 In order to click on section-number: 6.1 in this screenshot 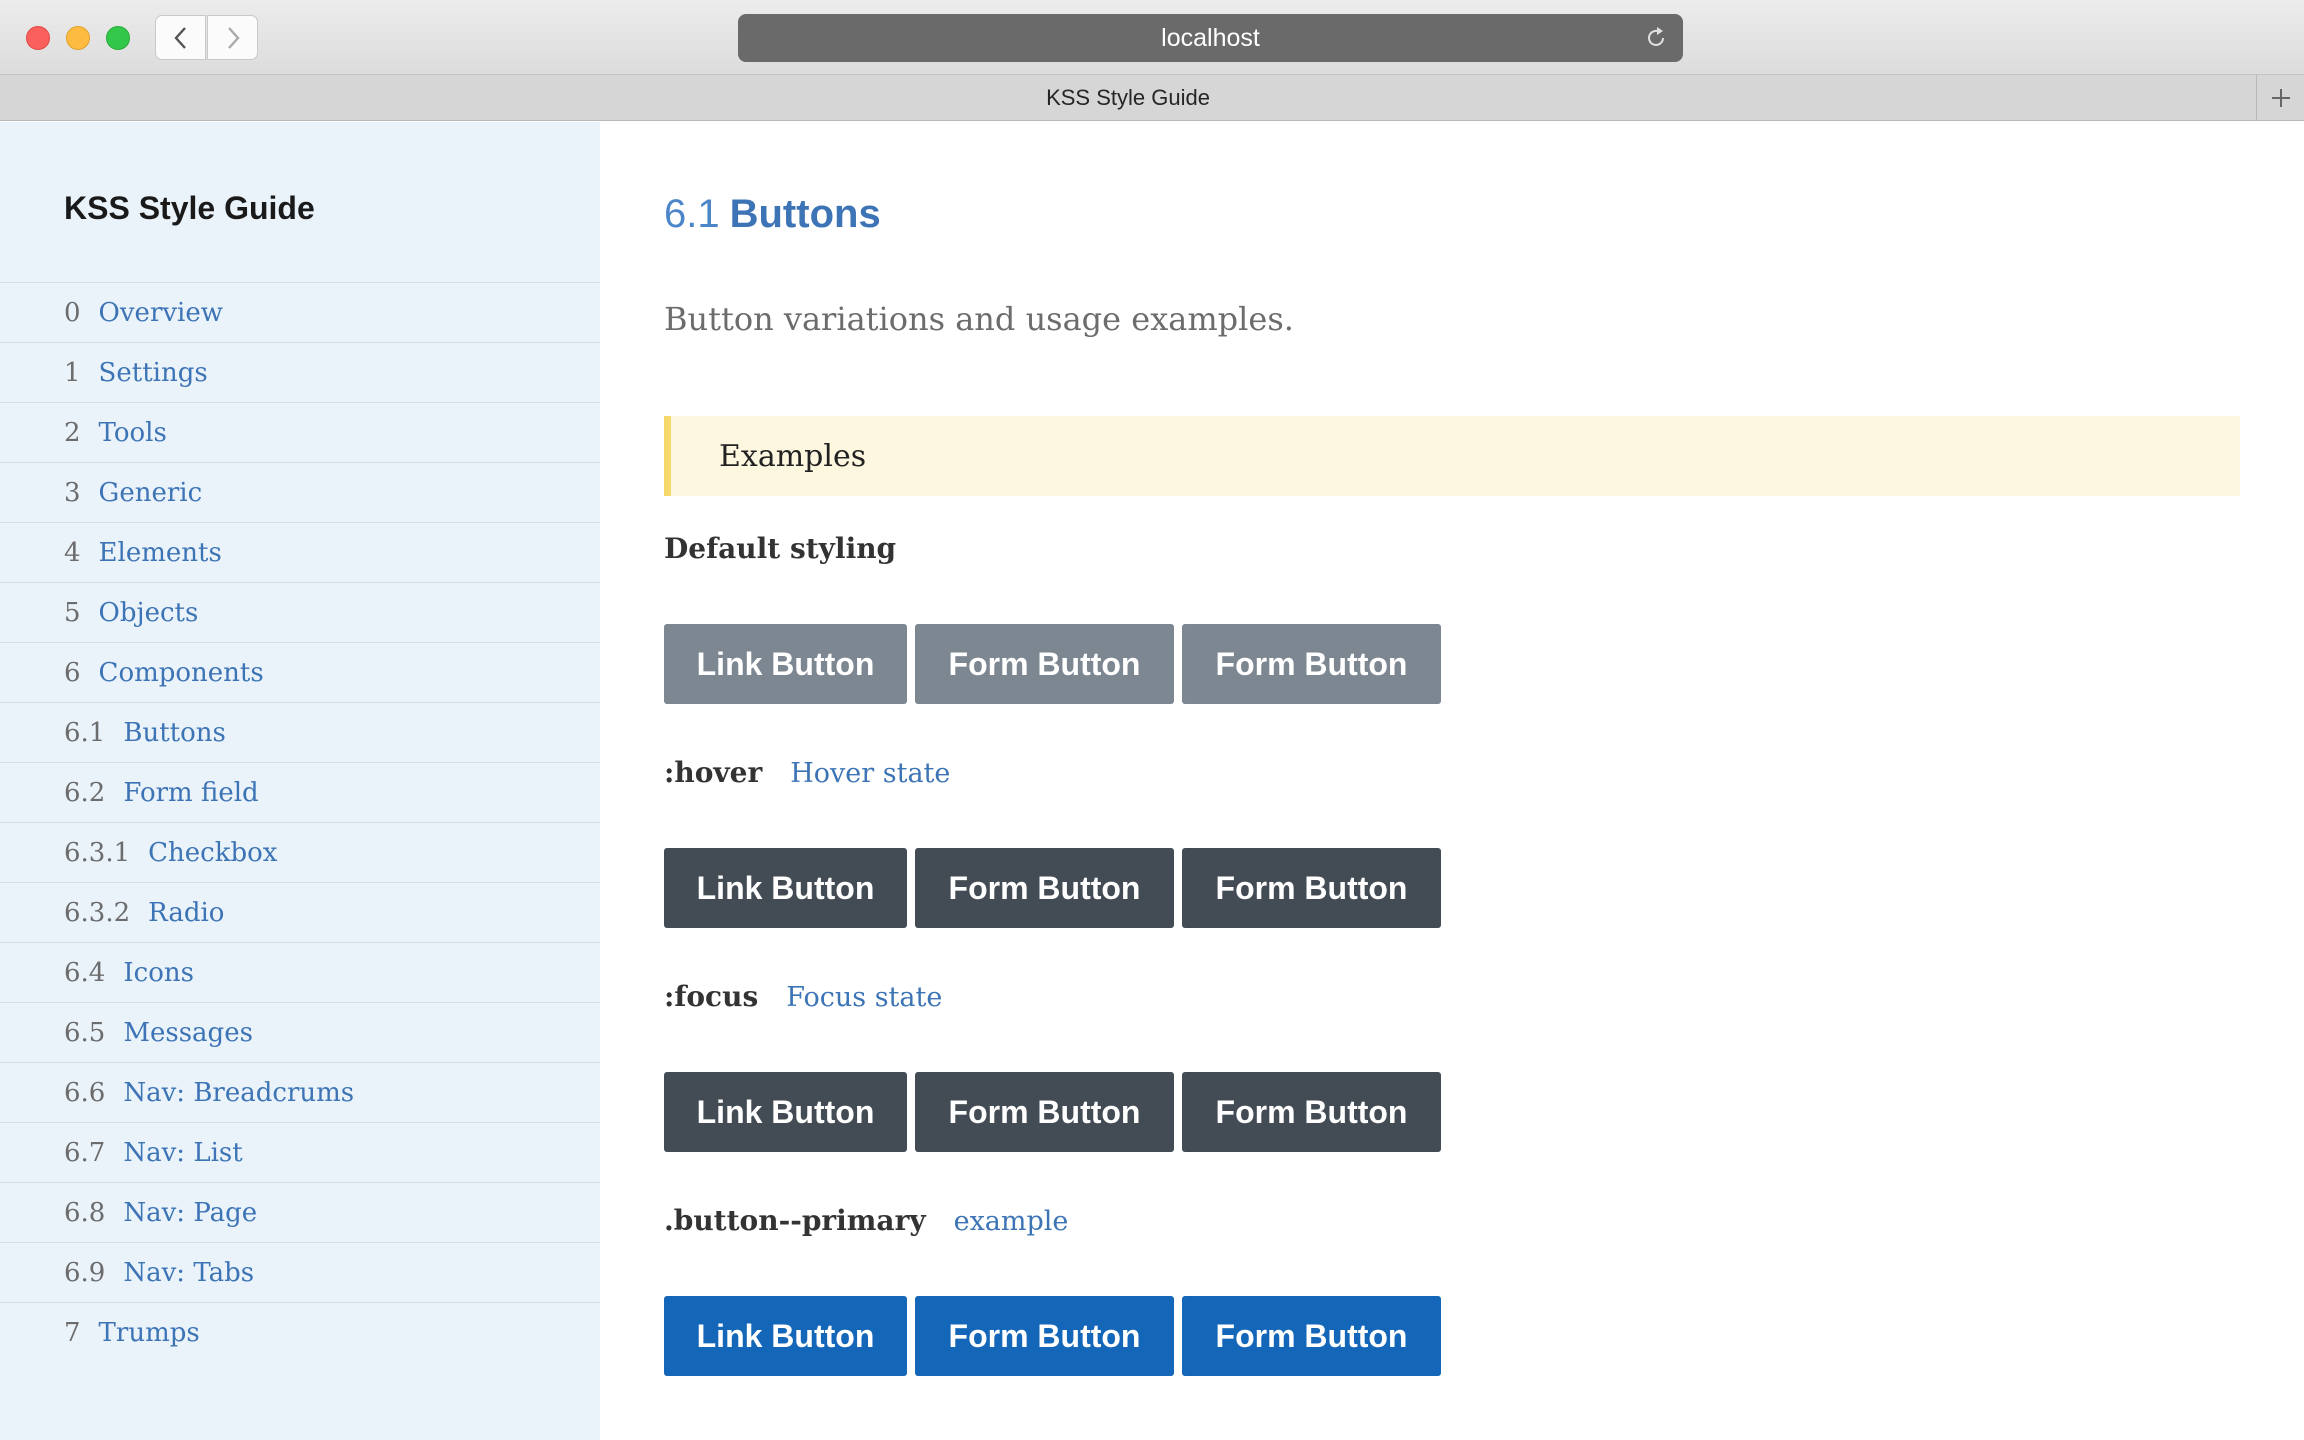, I will do `click(692, 214)`.